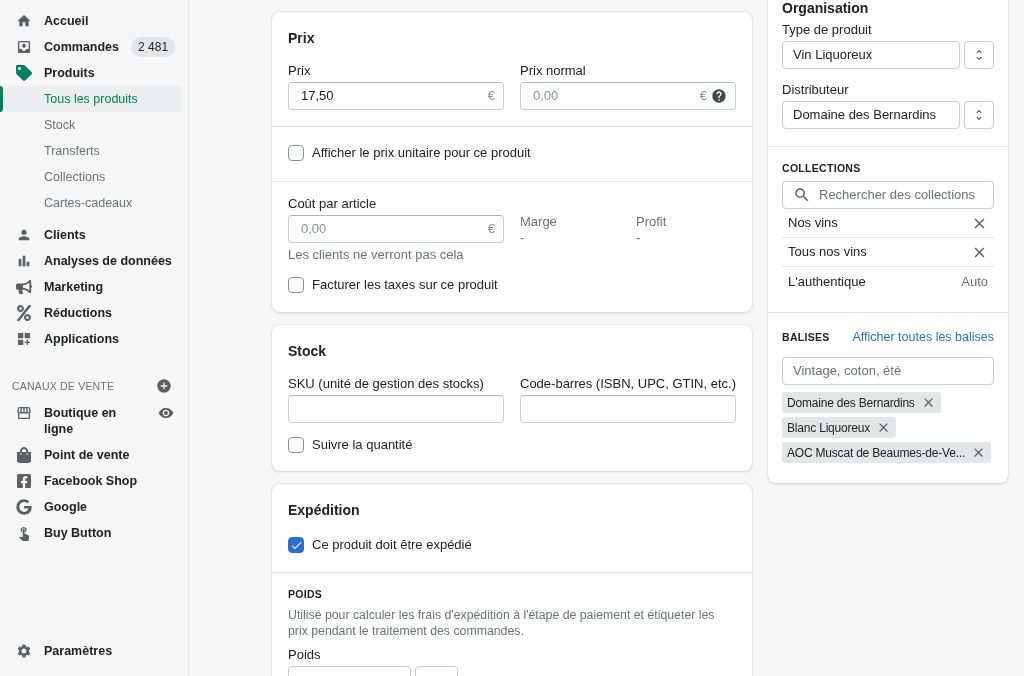 The width and height of the screenshot is (1024, 676). What do you see at coordinates (376, 255) in the screenshot?
I see `help-text: Les clients ne verront pas cela` at bounding box center [376, 255].